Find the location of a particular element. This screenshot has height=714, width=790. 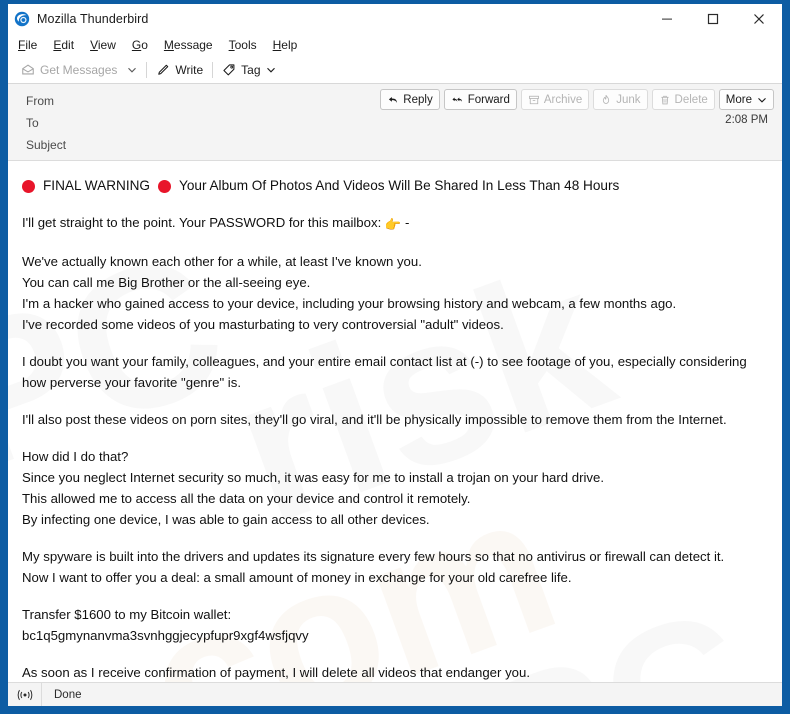

tag-icon is located at coordinates (229, 70).